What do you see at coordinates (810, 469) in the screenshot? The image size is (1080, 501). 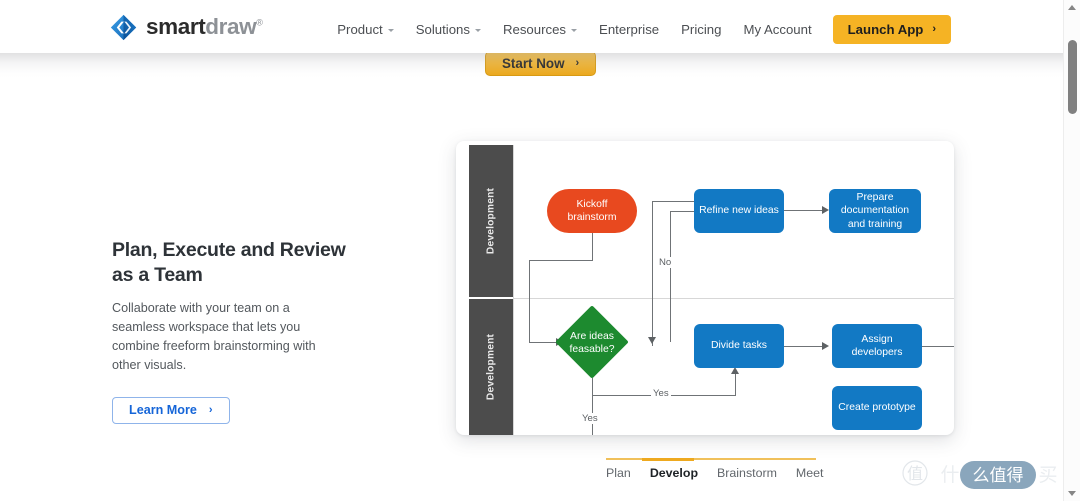 I see `tab-meet: Meet` at bounding box center [810, 469].